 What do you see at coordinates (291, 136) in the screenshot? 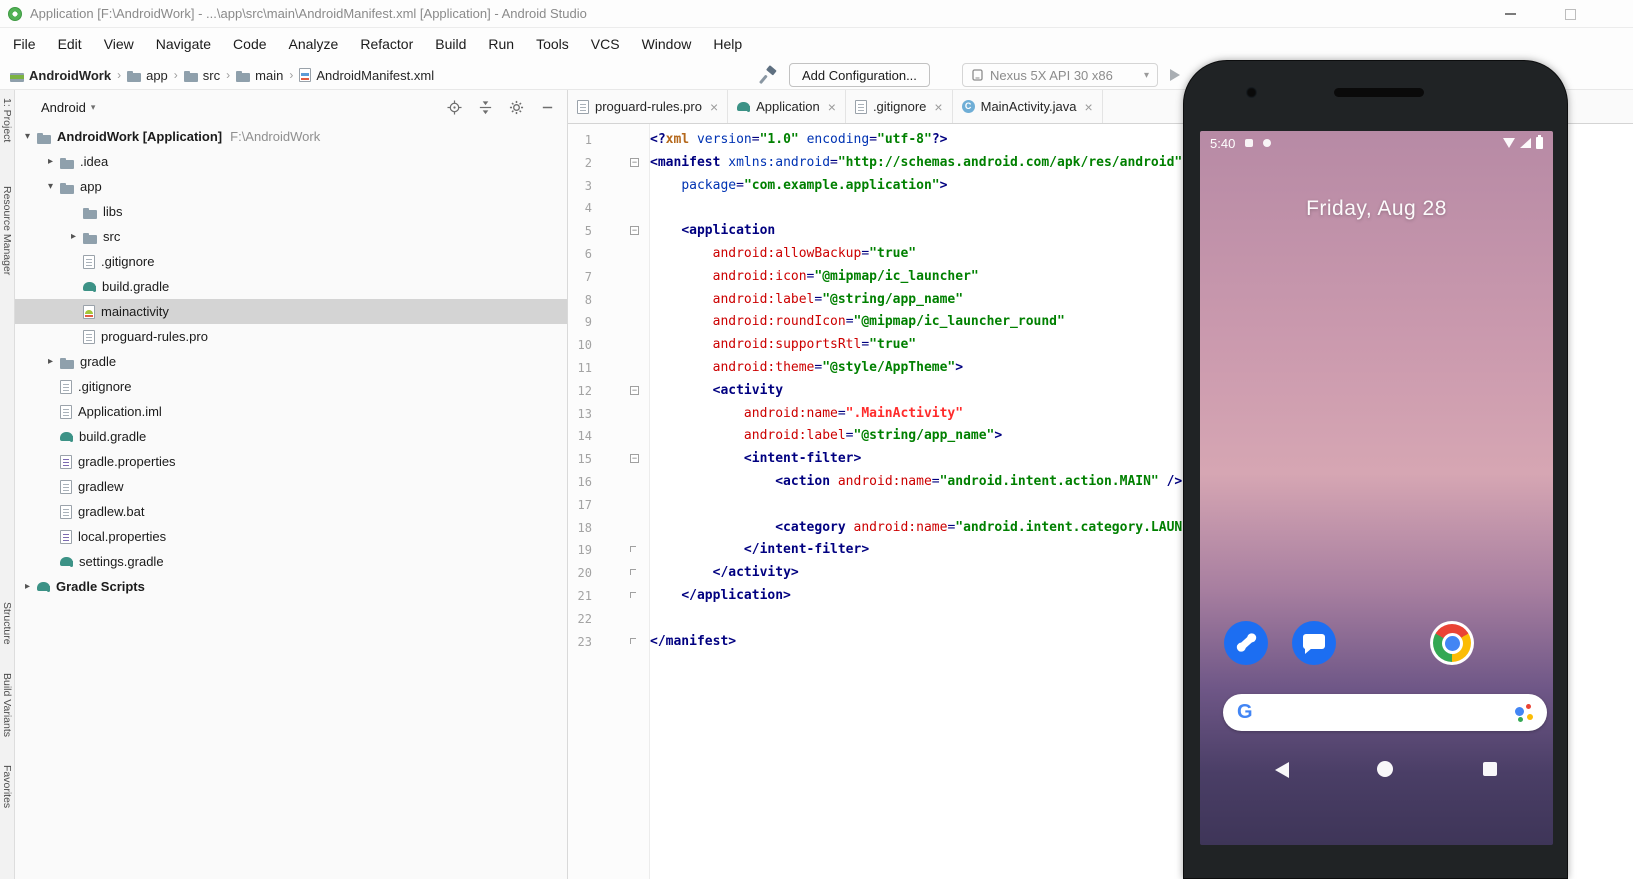
I see `tree-item: ▾ AndroidWork [Application] F:\AndroidWork` at bounding box center [291, 136].